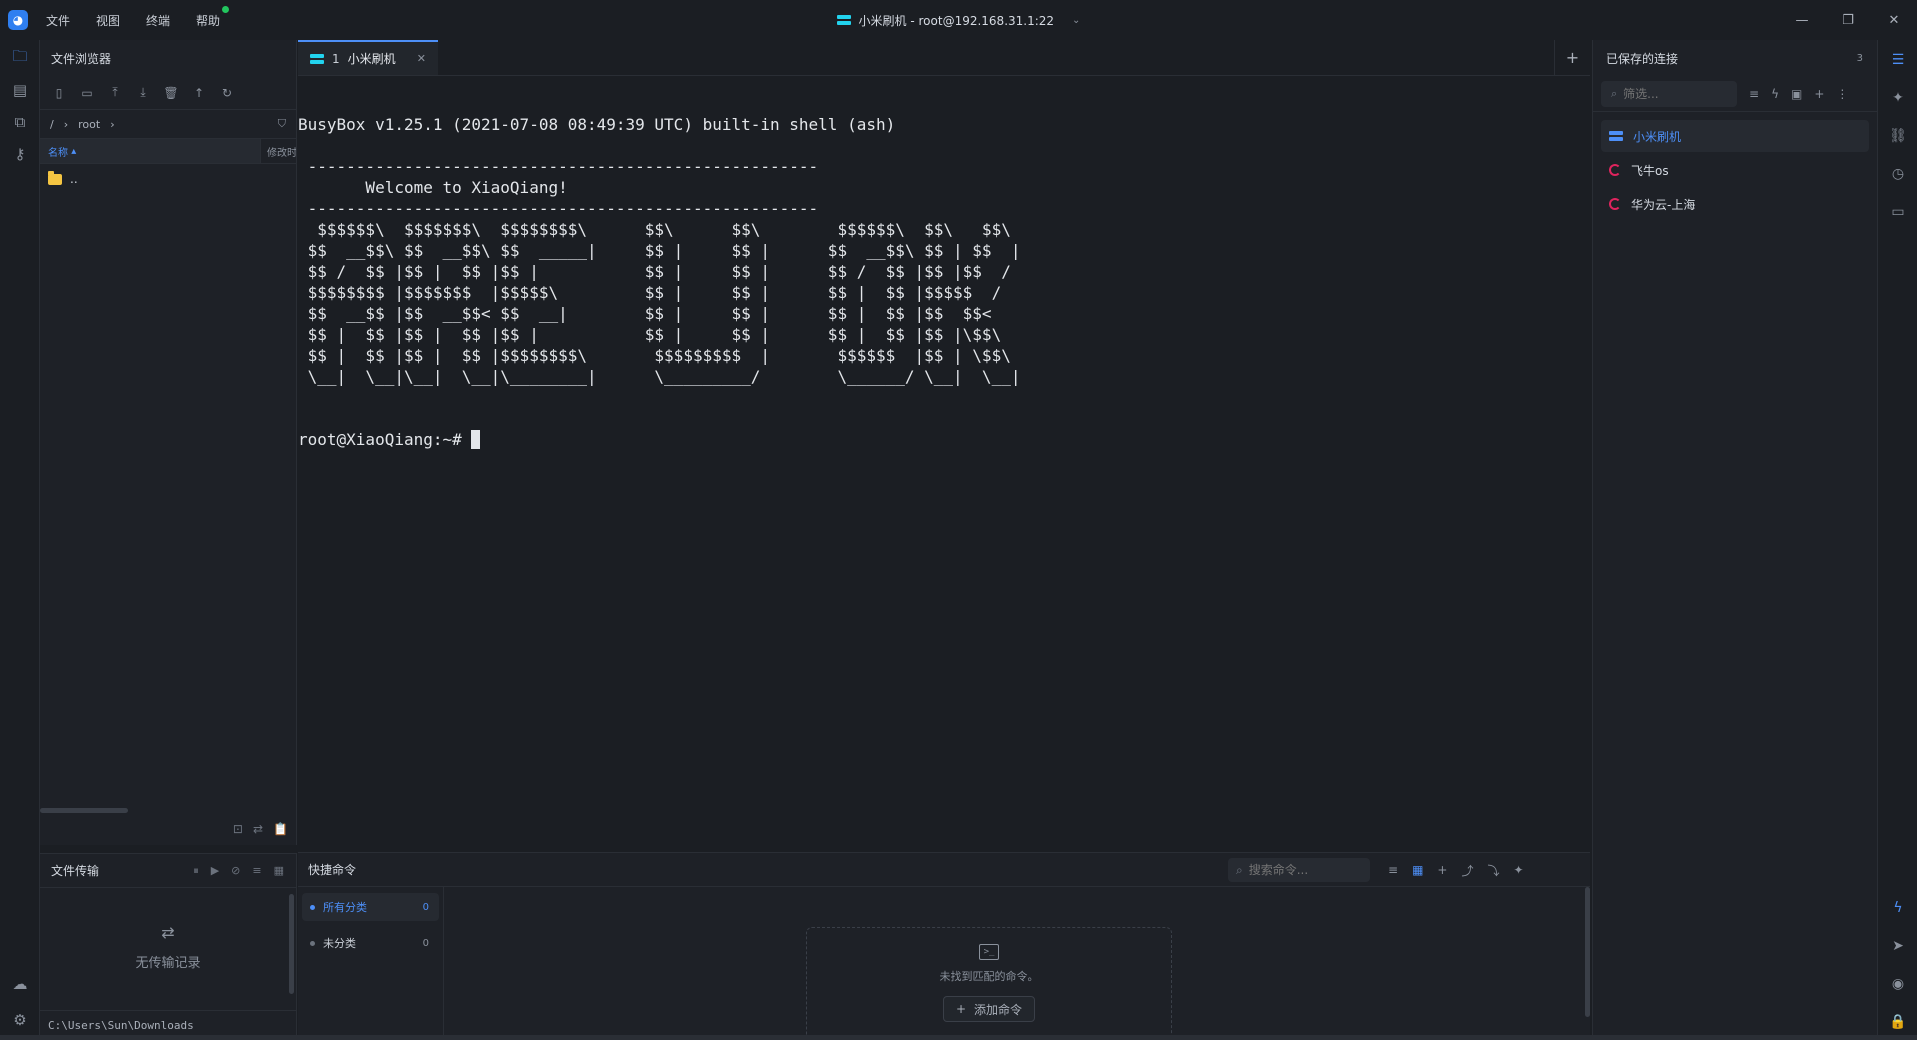 The image size is (1917, 1040). I want to click on new-group-icon: ▣, so click(1796, 94).